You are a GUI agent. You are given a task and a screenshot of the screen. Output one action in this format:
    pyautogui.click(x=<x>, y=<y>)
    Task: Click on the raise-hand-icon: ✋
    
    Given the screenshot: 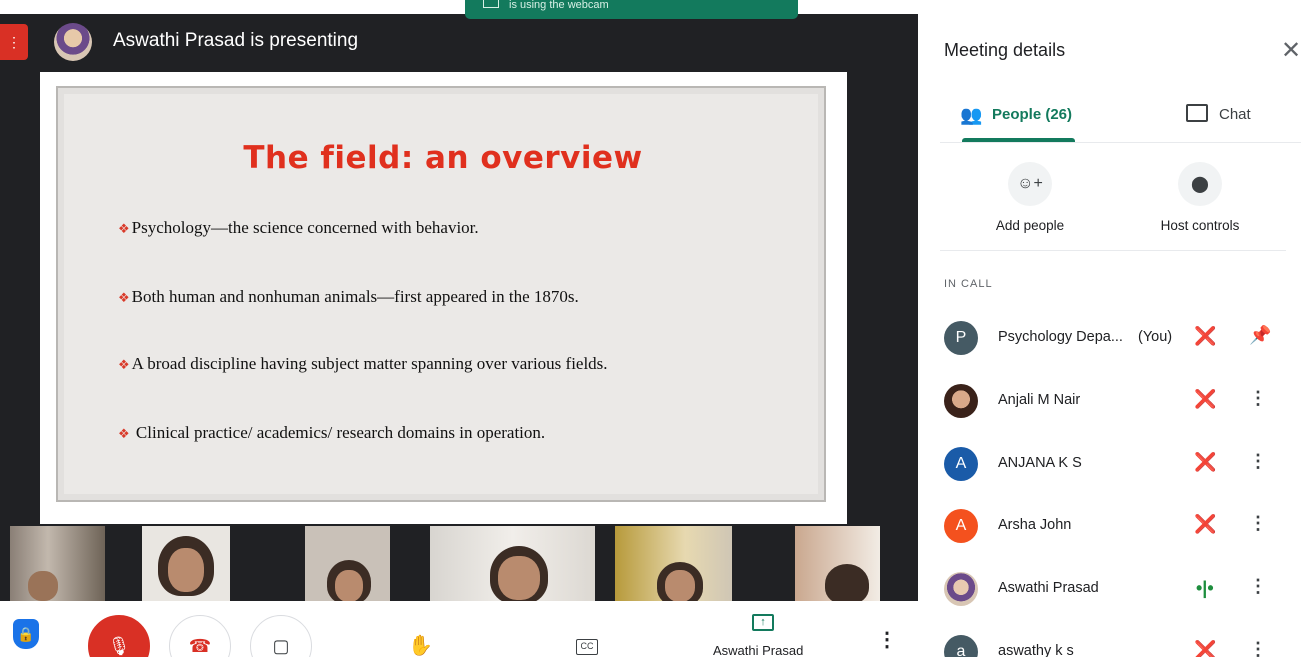 What is the action you would take?
    pyautogui.click(x=420, y=645)
    